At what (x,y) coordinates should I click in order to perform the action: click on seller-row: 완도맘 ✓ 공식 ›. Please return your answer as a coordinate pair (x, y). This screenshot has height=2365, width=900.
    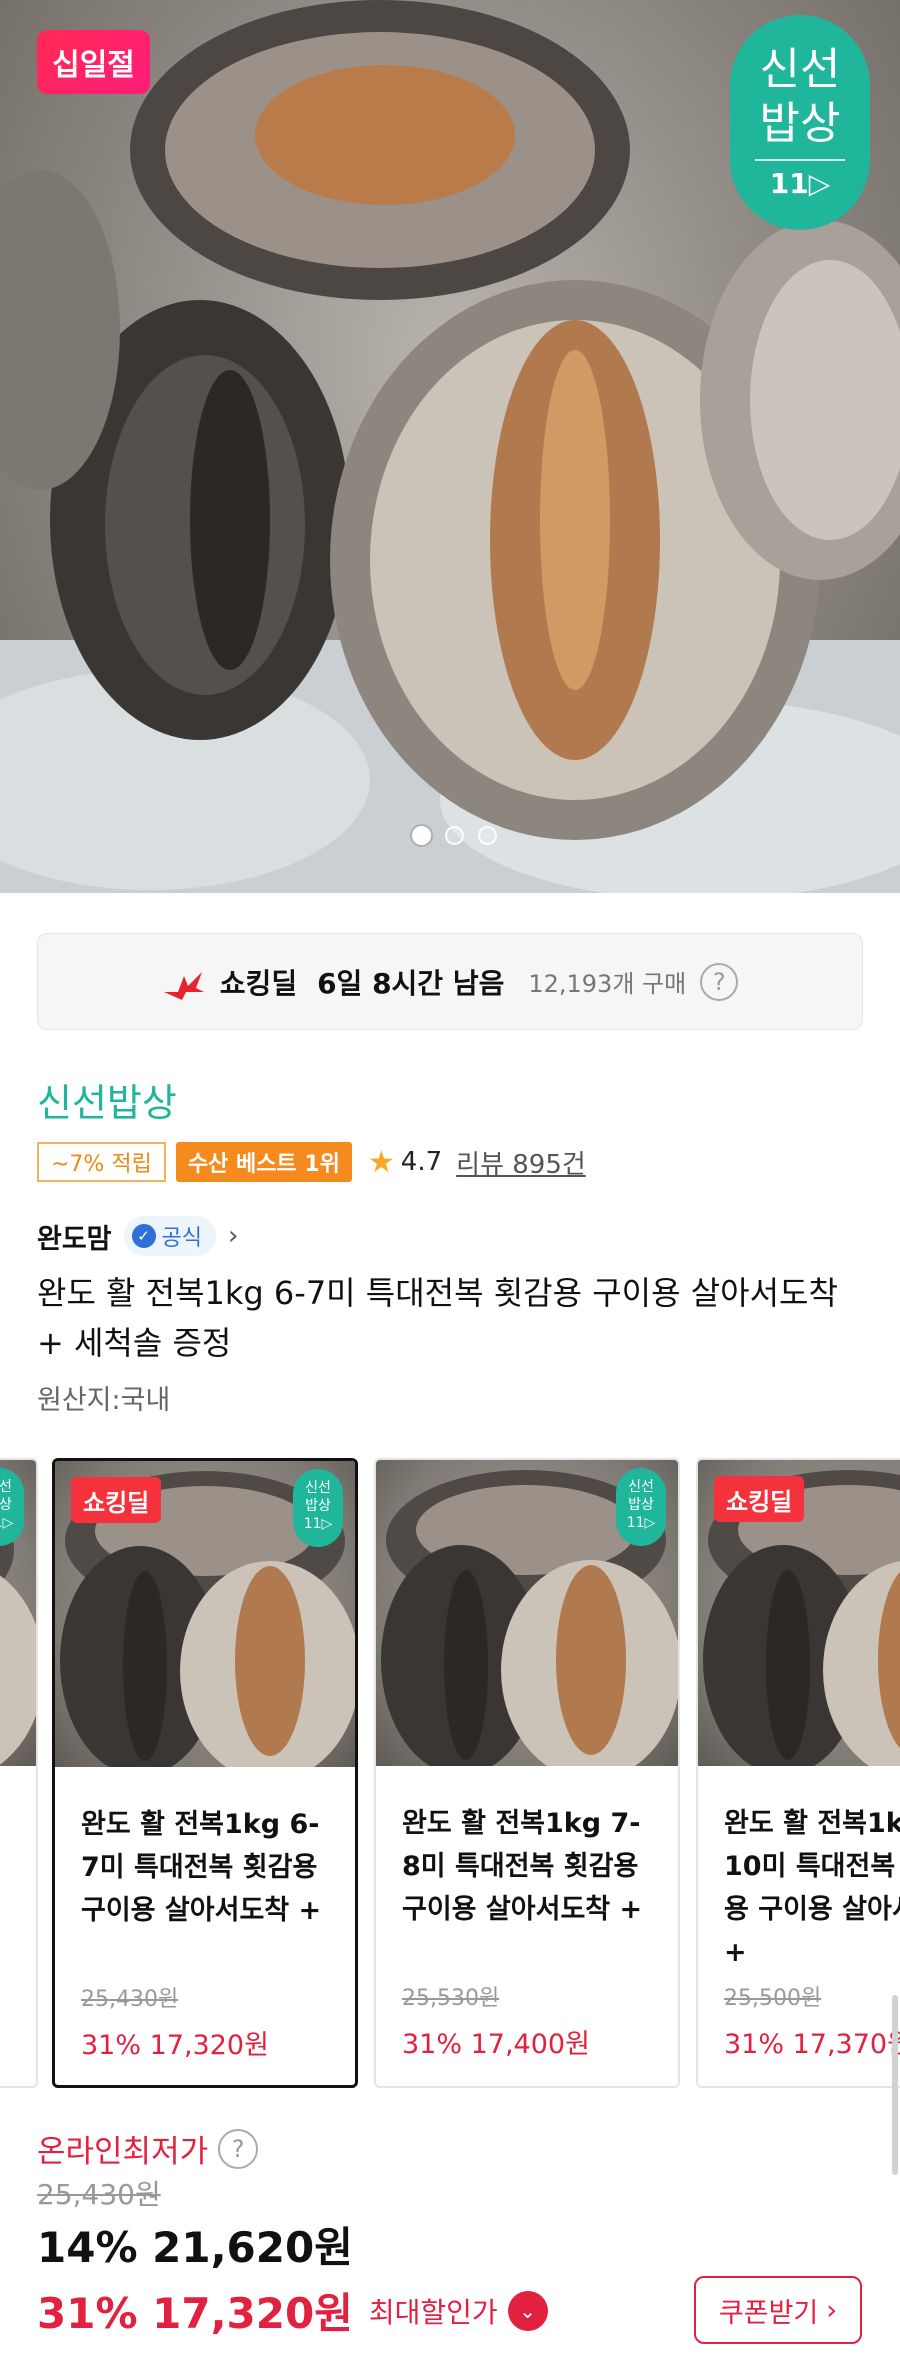
    Looking at the image, I should click on (137, 1236).